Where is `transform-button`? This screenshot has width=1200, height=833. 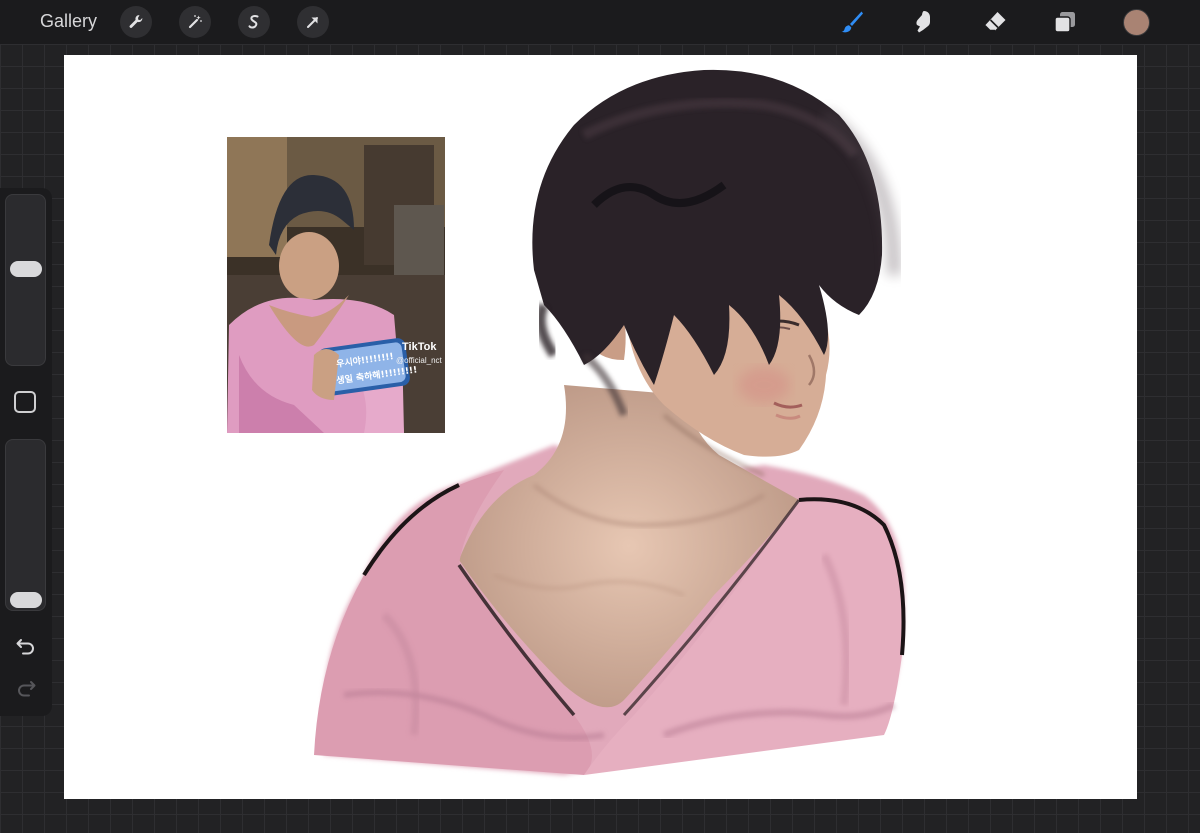 transform-button is located at coordinates (313, 22).